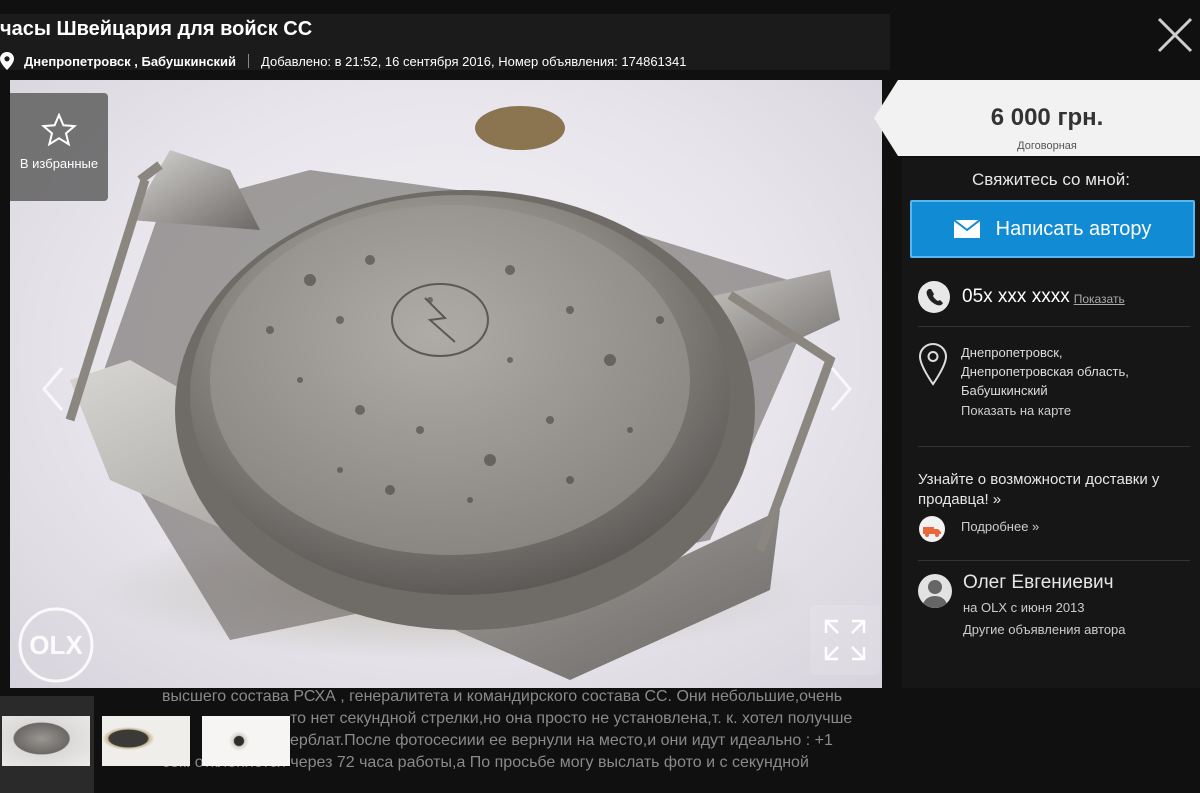 The image size is (1200, 793). I want to click on meta-divider, so click(249, 61).